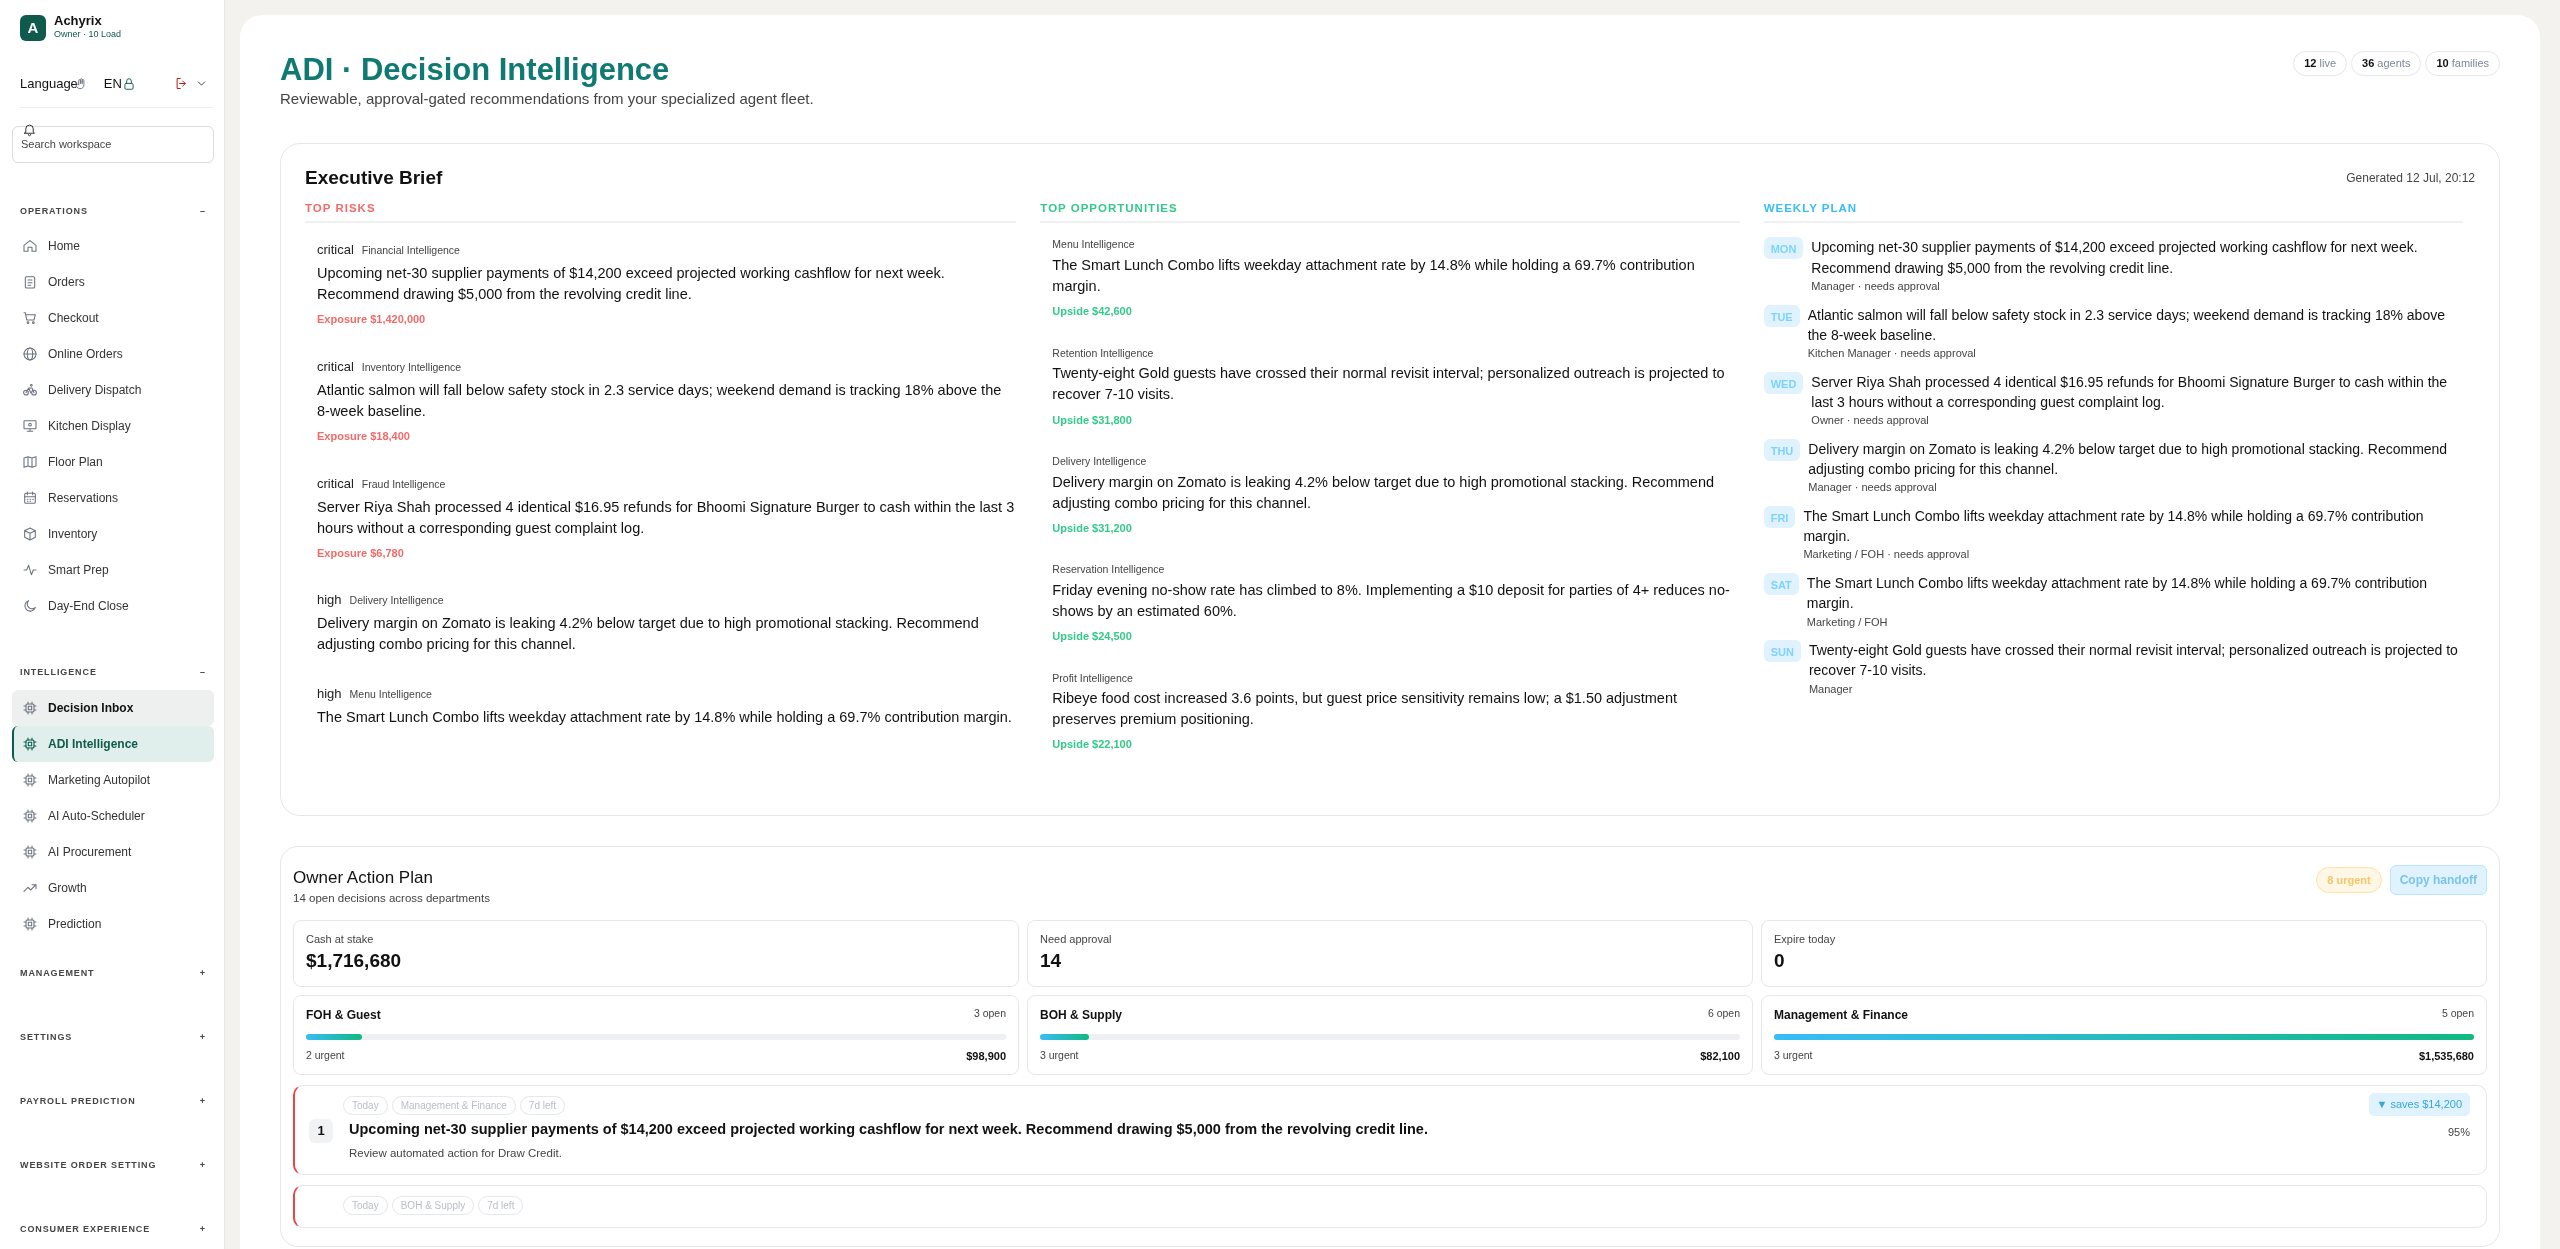 The width and height of the screenshot is (2560, 1249). Describe the element at coordinates (403, 483) in the screenshot. I see `source-label: Fraud Intelligence` at that location.